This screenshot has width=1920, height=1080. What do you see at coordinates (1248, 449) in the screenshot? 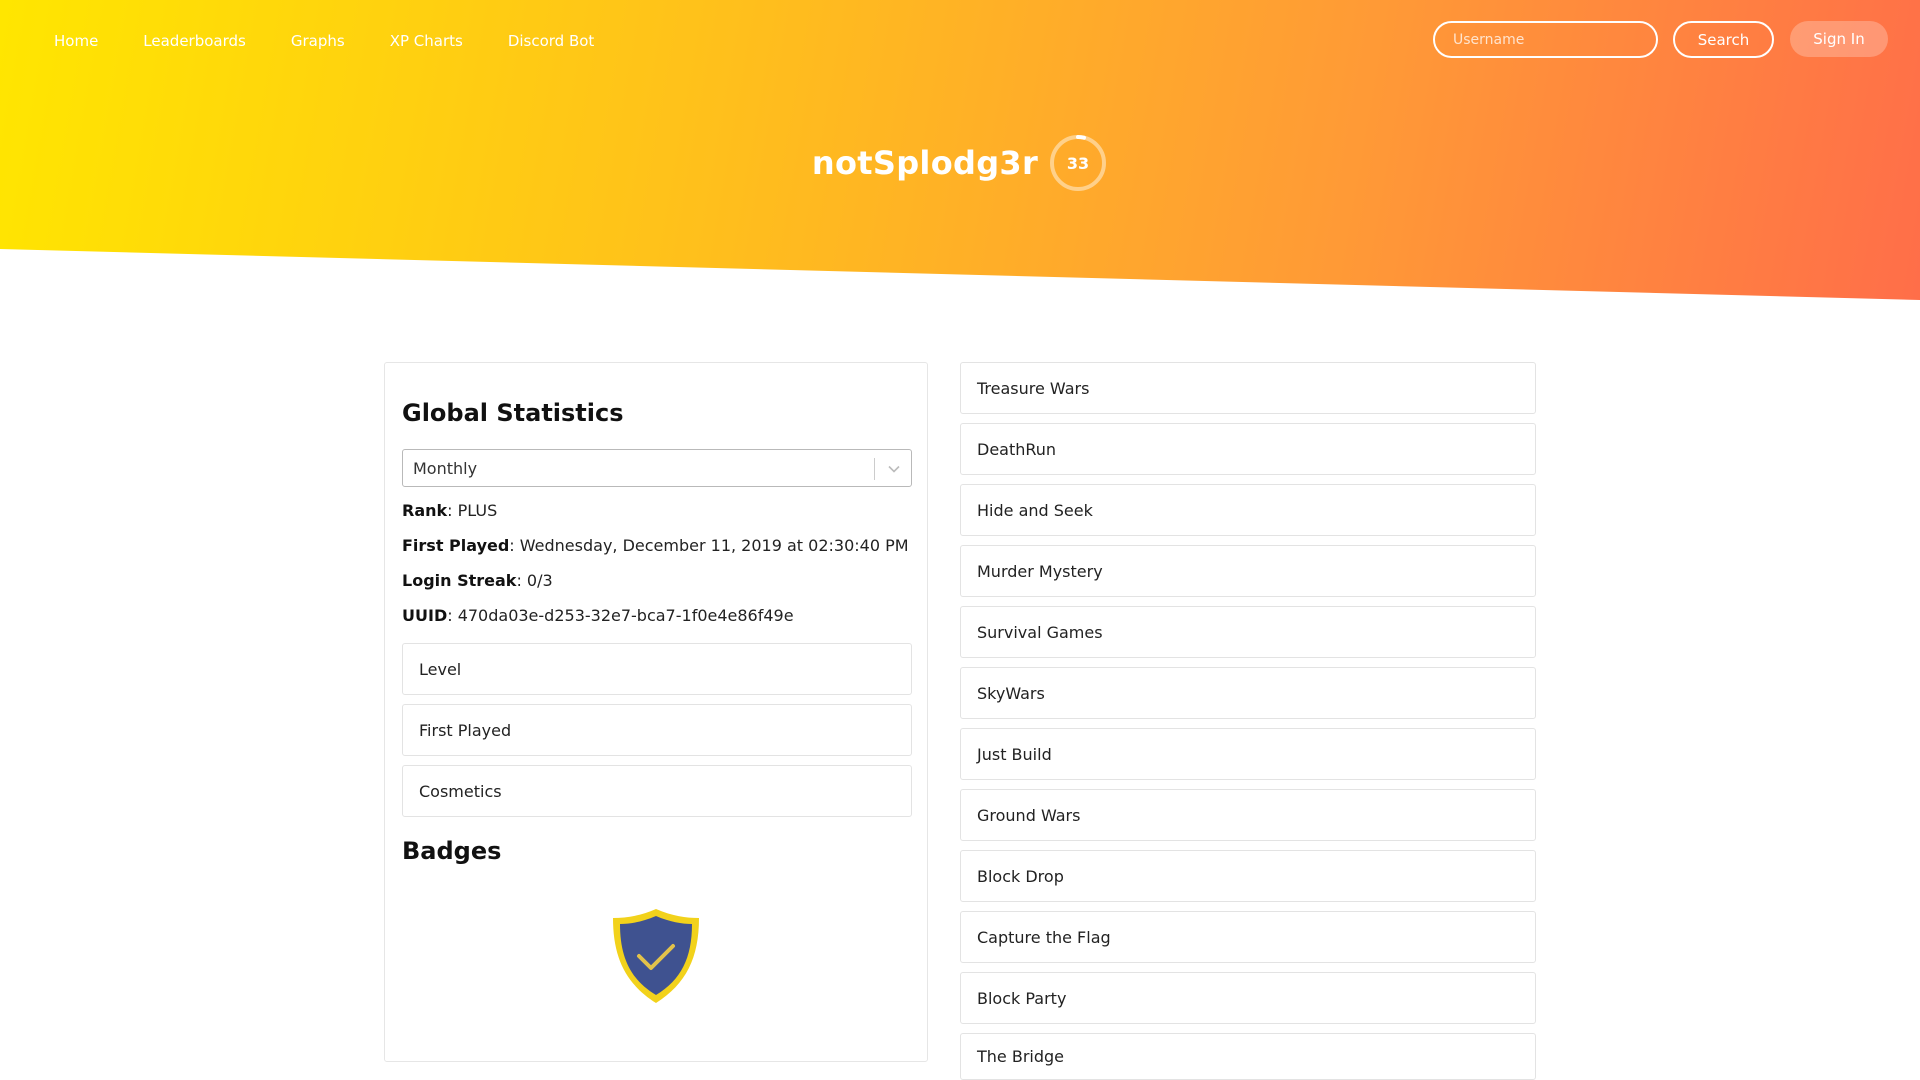
I see `game-item-deathrun: DeathRun` at bounding box center [1248, 449].